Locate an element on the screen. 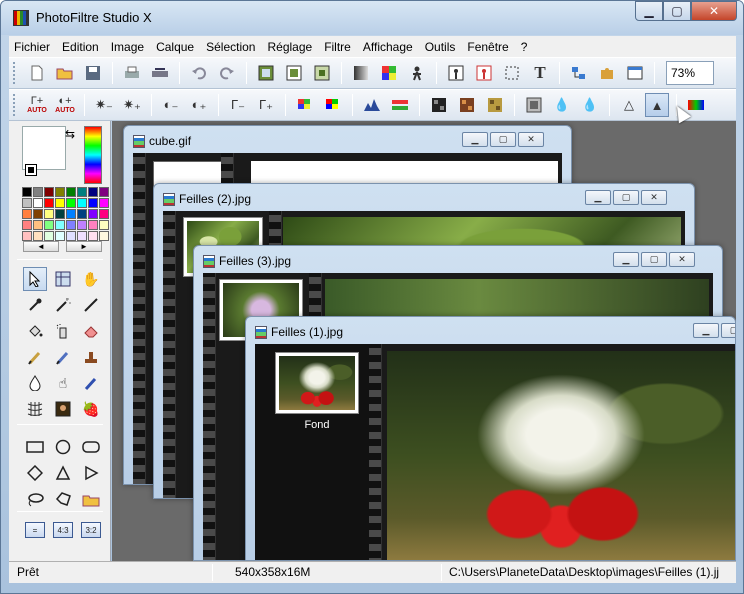 The width and height of the screenshot is (744, 594). drop-icon: 💧 is located at coordinates (562, 105).